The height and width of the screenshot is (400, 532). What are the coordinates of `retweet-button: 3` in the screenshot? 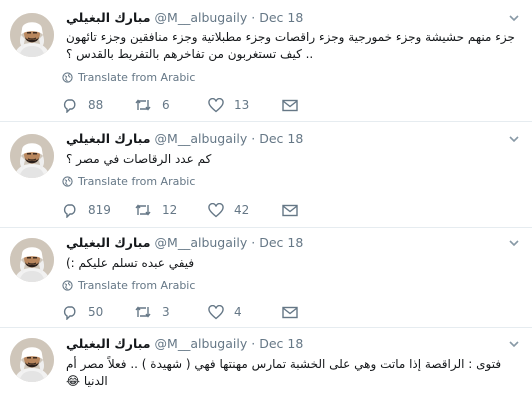 It's located at (152, 312).